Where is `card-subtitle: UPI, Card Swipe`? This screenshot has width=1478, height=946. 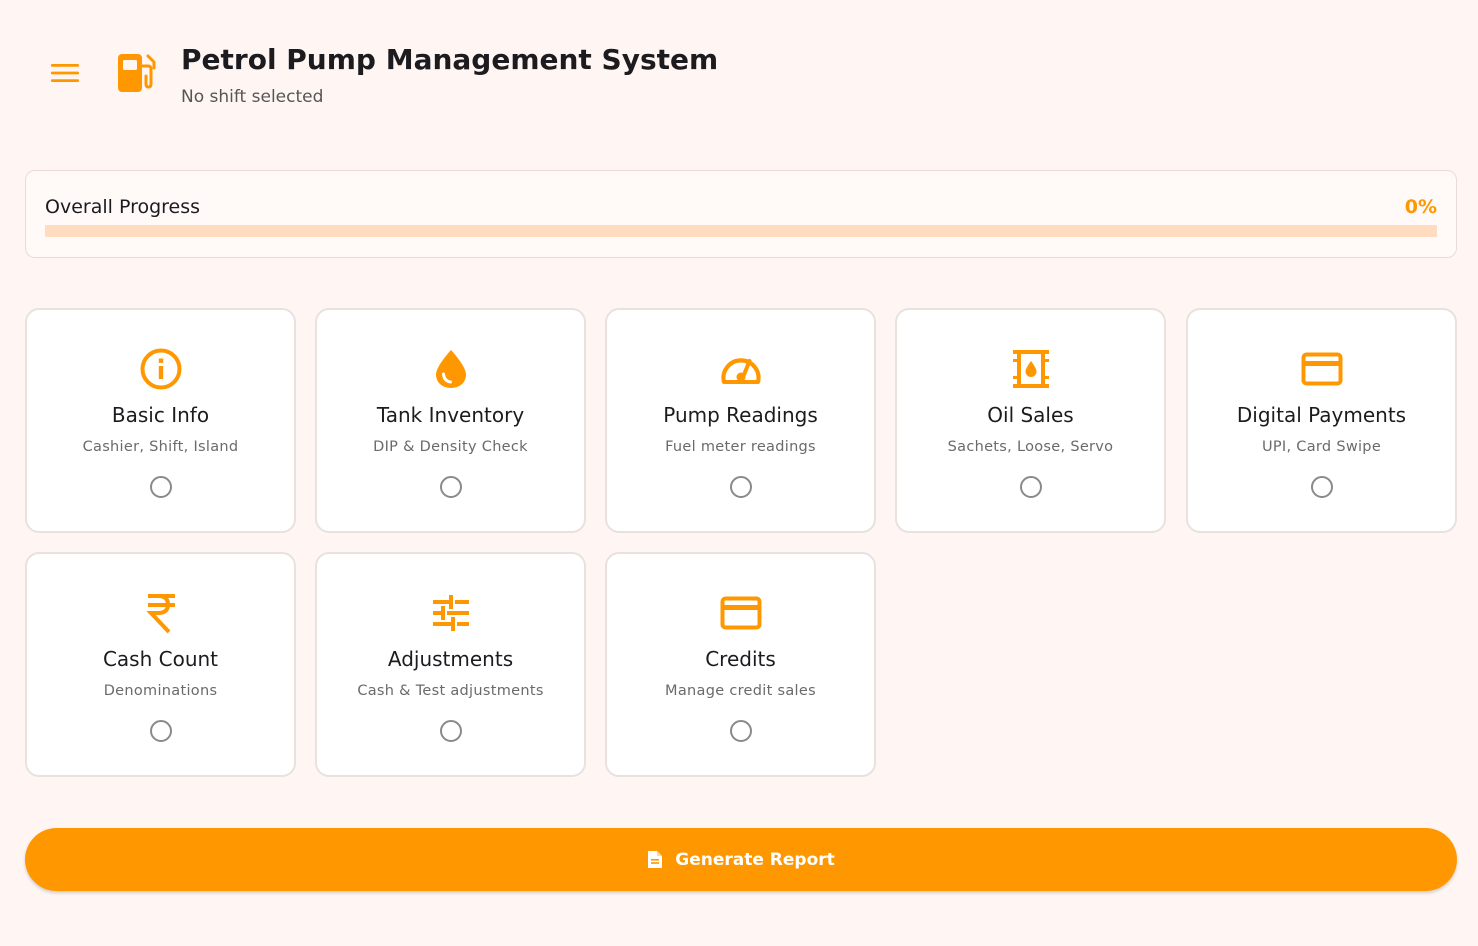
card-subtitle: UPI, Card Swipe is located at coordinates (1321, 447).